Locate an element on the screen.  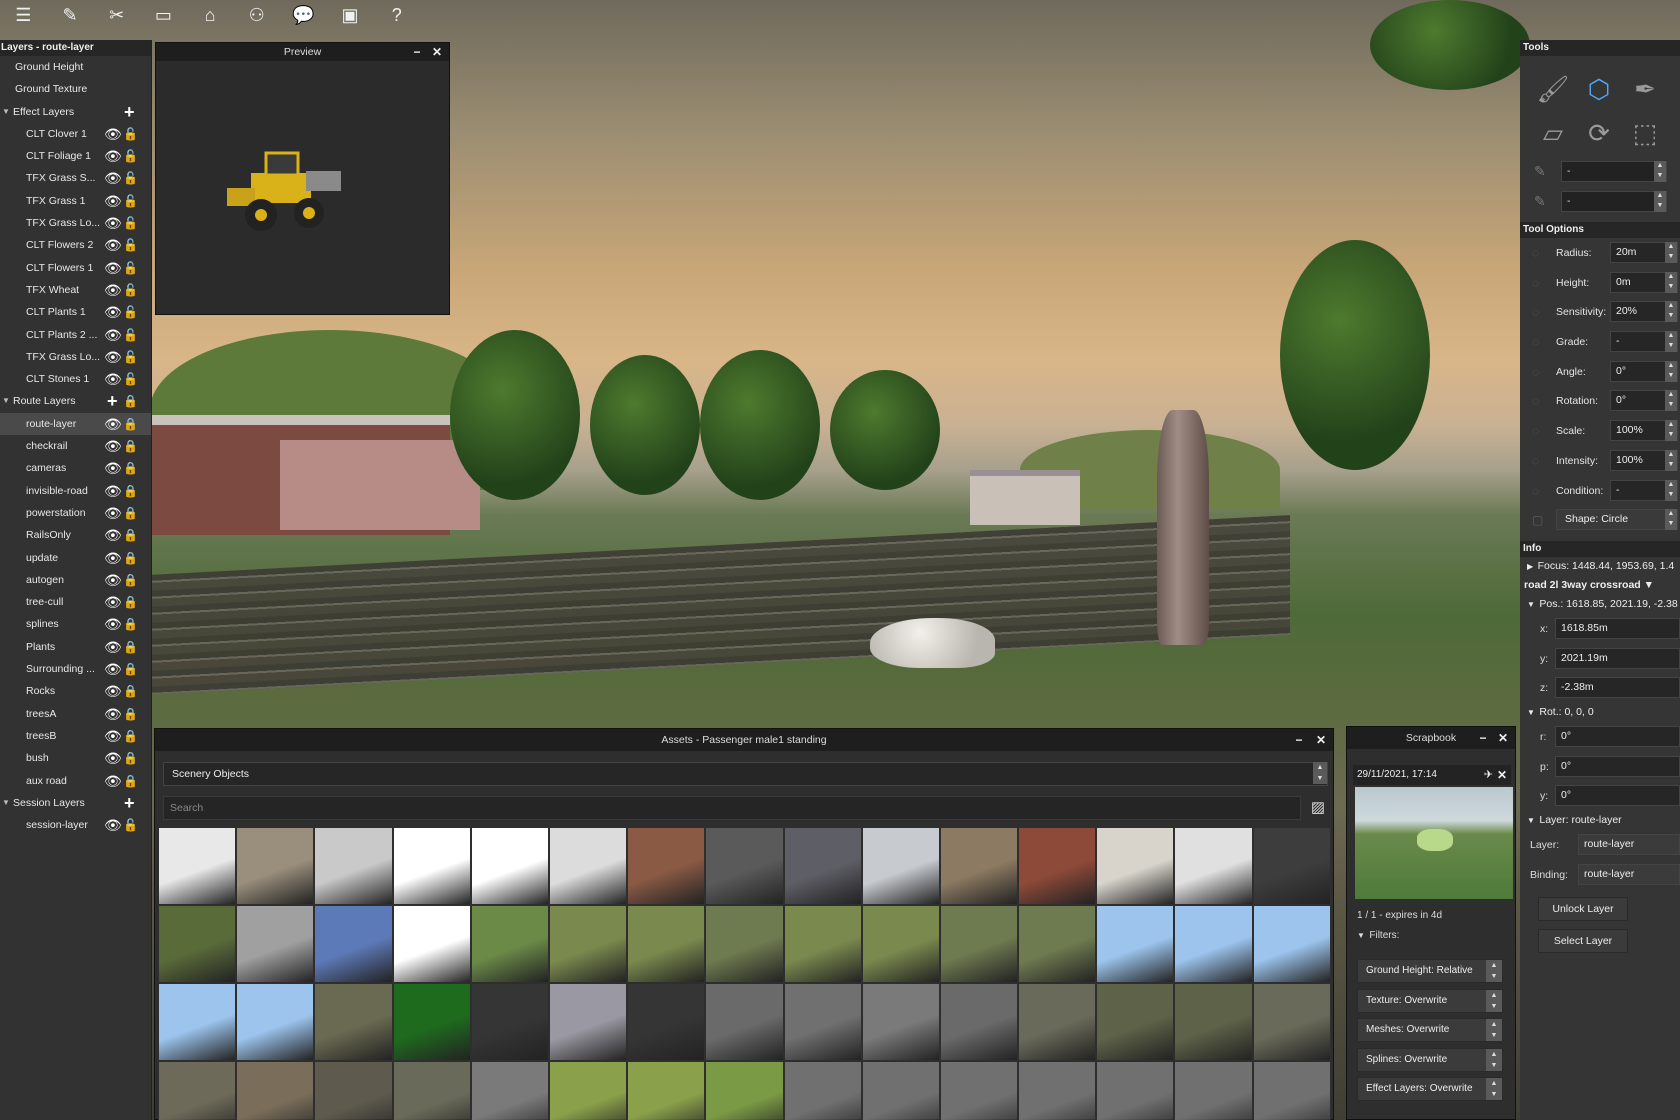
menu-icon: ☰ is located at coordinates (23, 15).